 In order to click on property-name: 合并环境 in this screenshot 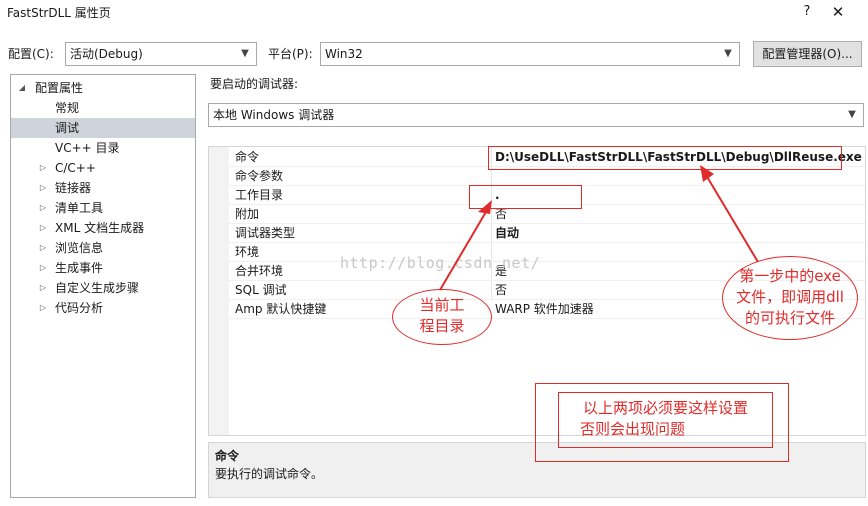, I will do `click(259, 271)`.